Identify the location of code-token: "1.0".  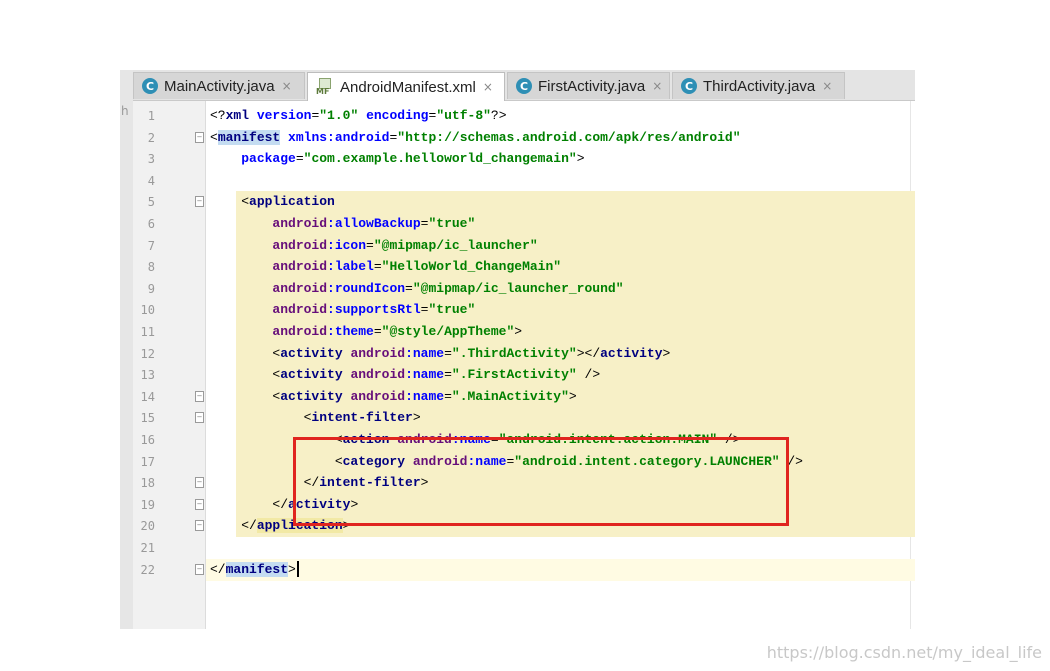
(339, 115).